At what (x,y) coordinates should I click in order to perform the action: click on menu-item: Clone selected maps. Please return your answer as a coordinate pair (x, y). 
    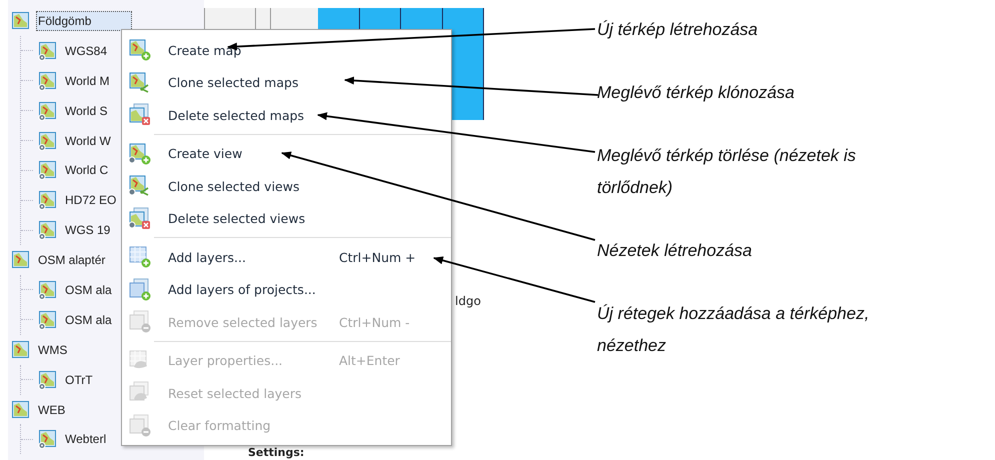
    Looking at the image, I should click on (286, 82).